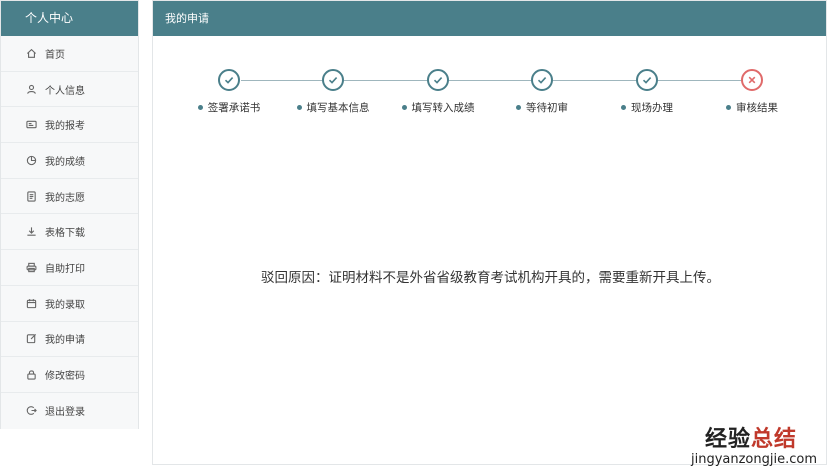  I want to click on printer-icon, so click(31, 267).